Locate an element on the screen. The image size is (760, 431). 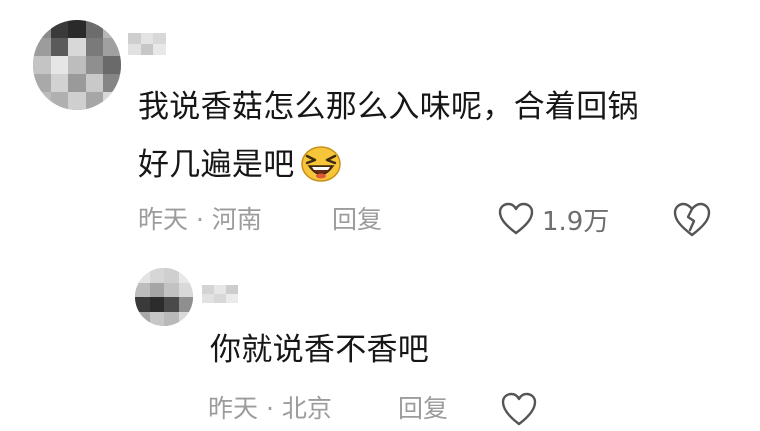
reply-text: 你就说香不香吧 is located at coordinates (320, 350).